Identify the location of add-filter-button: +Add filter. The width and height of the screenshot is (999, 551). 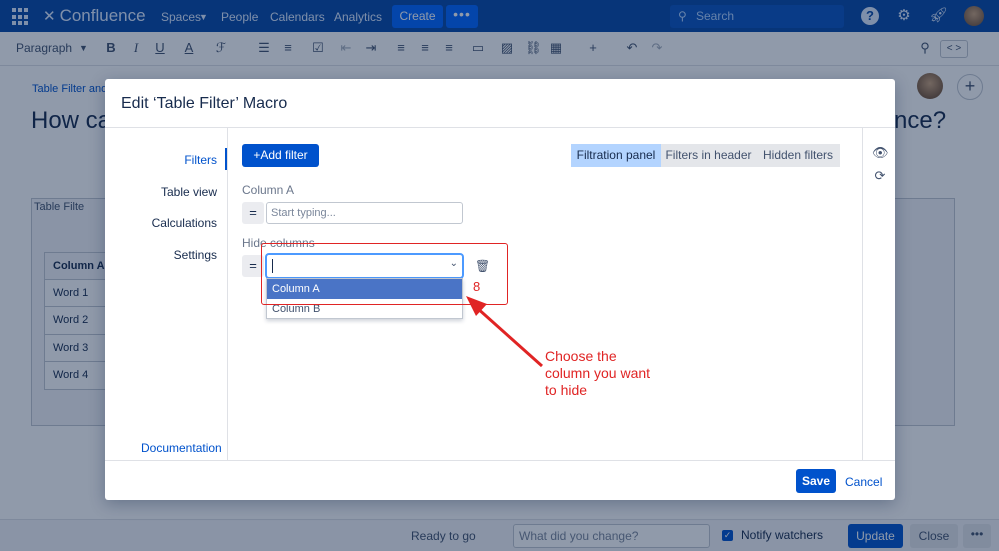
(280, 155).